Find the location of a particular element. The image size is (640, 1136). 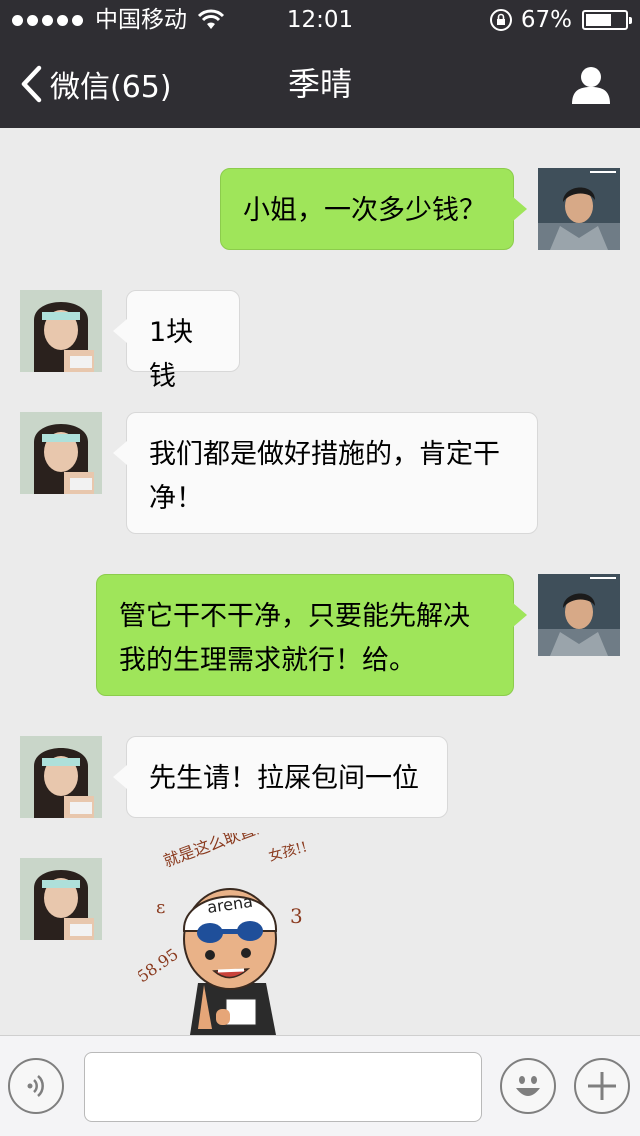

chat-title: 季晴 is located at coordinates (319, 84).